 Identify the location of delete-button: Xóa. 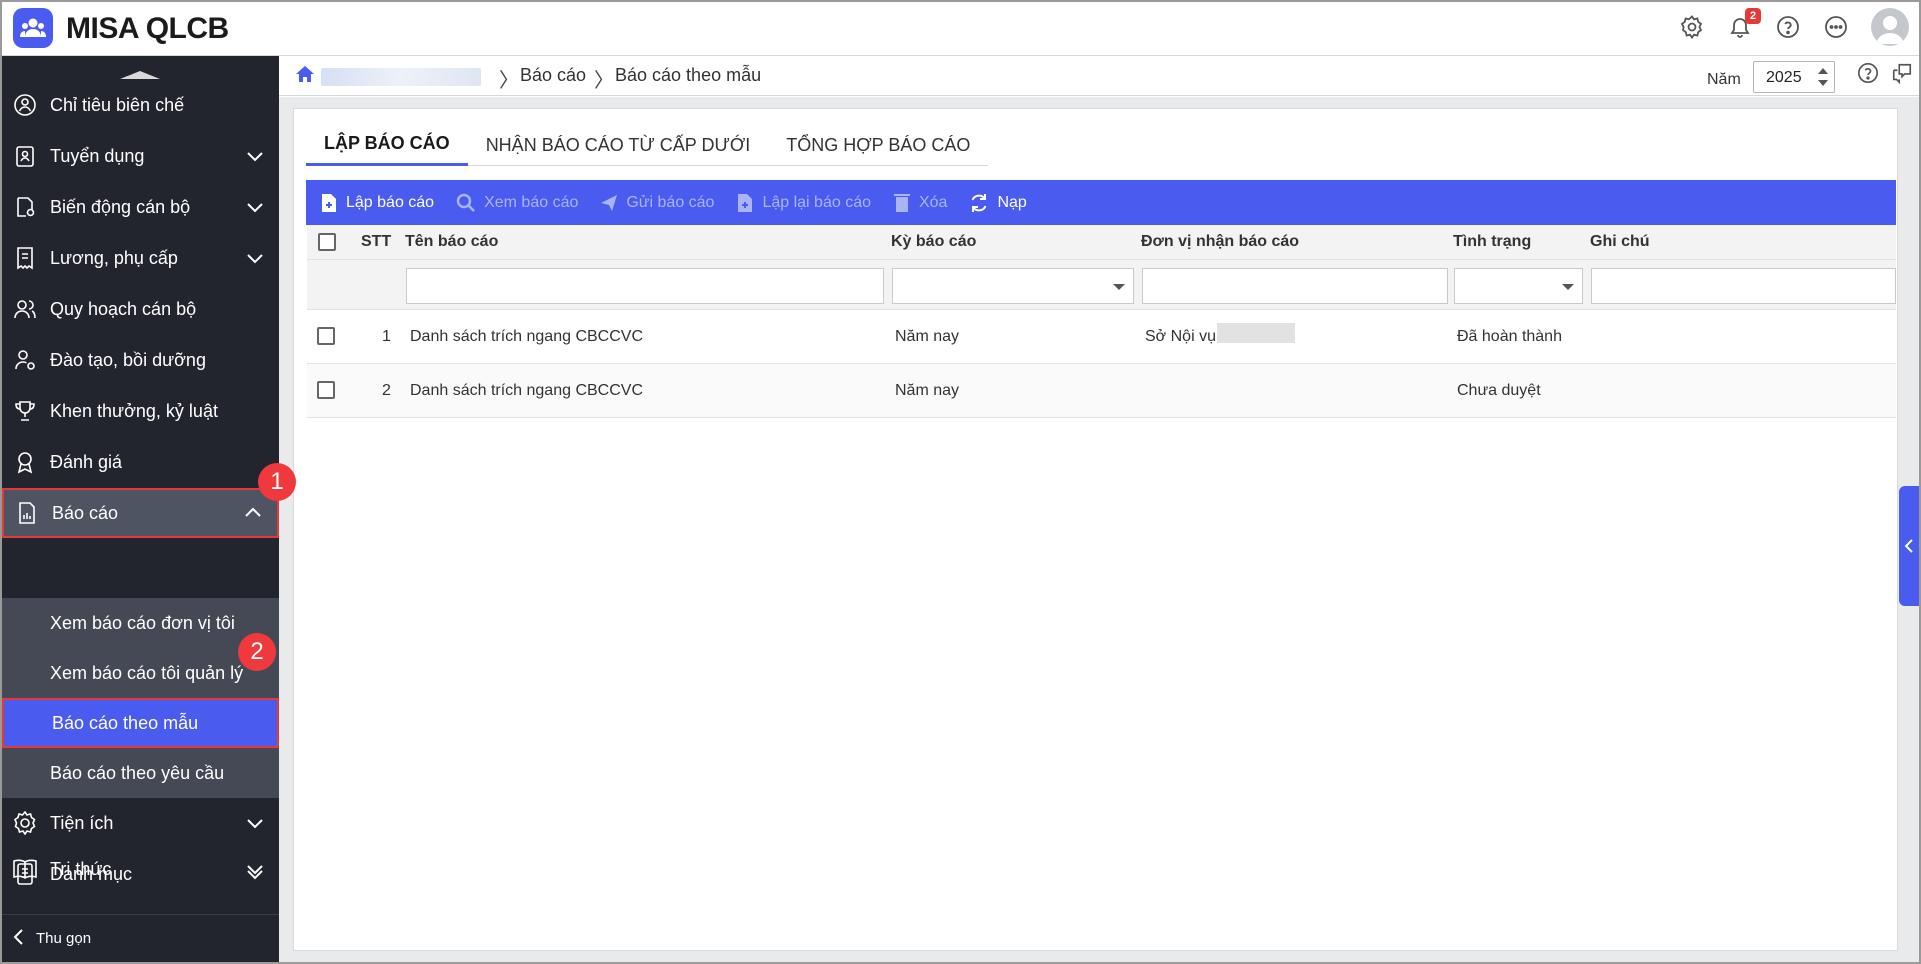
(920, 203).